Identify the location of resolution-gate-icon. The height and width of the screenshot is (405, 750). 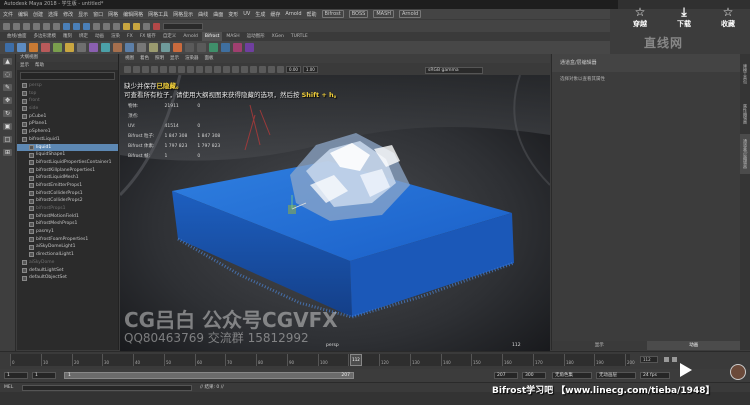
(181, 69).